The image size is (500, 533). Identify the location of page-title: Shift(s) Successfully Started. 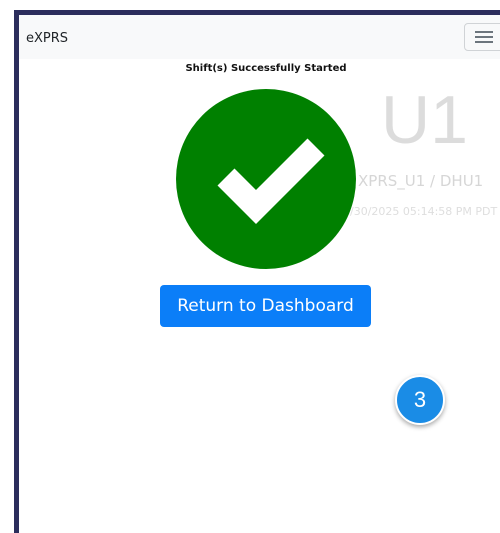
(266, 68).